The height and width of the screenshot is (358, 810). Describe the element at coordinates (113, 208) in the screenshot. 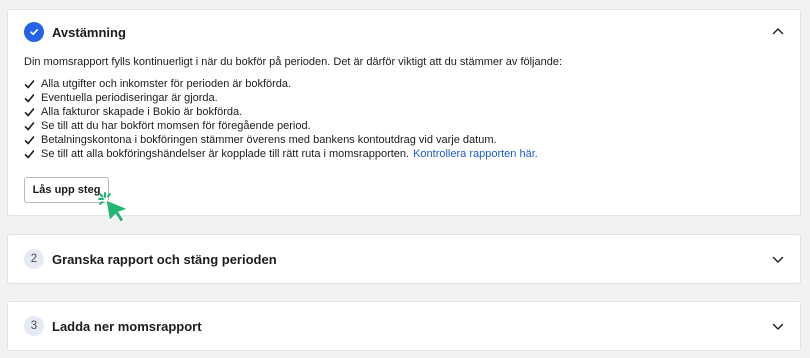

I see `pointer-cursor-icon` at that location.